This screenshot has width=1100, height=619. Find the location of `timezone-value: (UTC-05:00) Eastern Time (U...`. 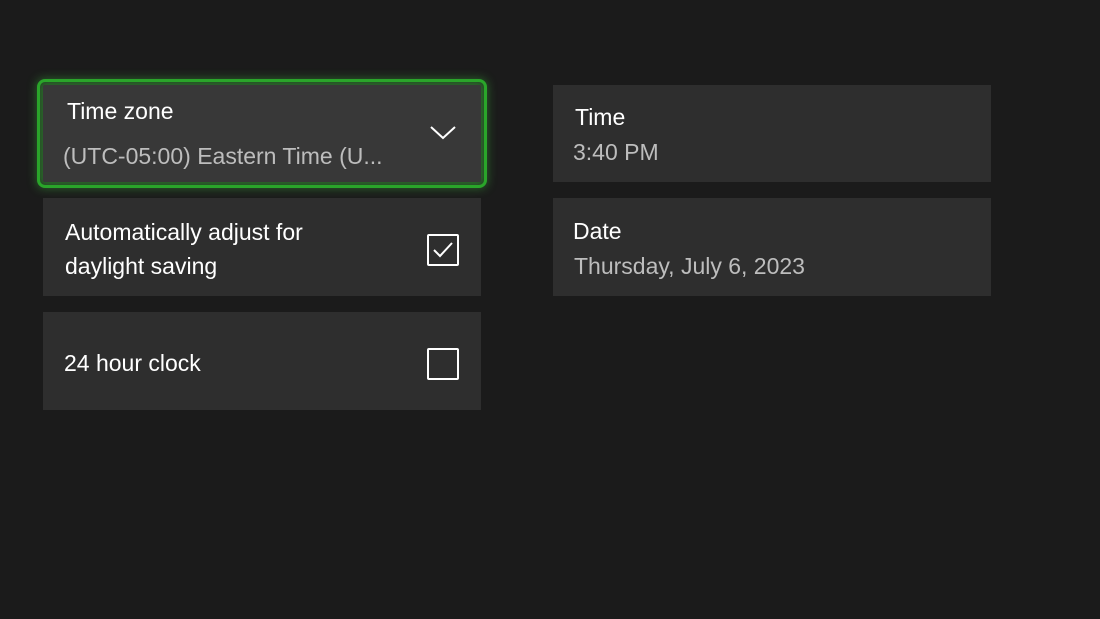

timezone-value: (UTC-05:00) Eastern Time (U... is located at coordinates (223, 156).